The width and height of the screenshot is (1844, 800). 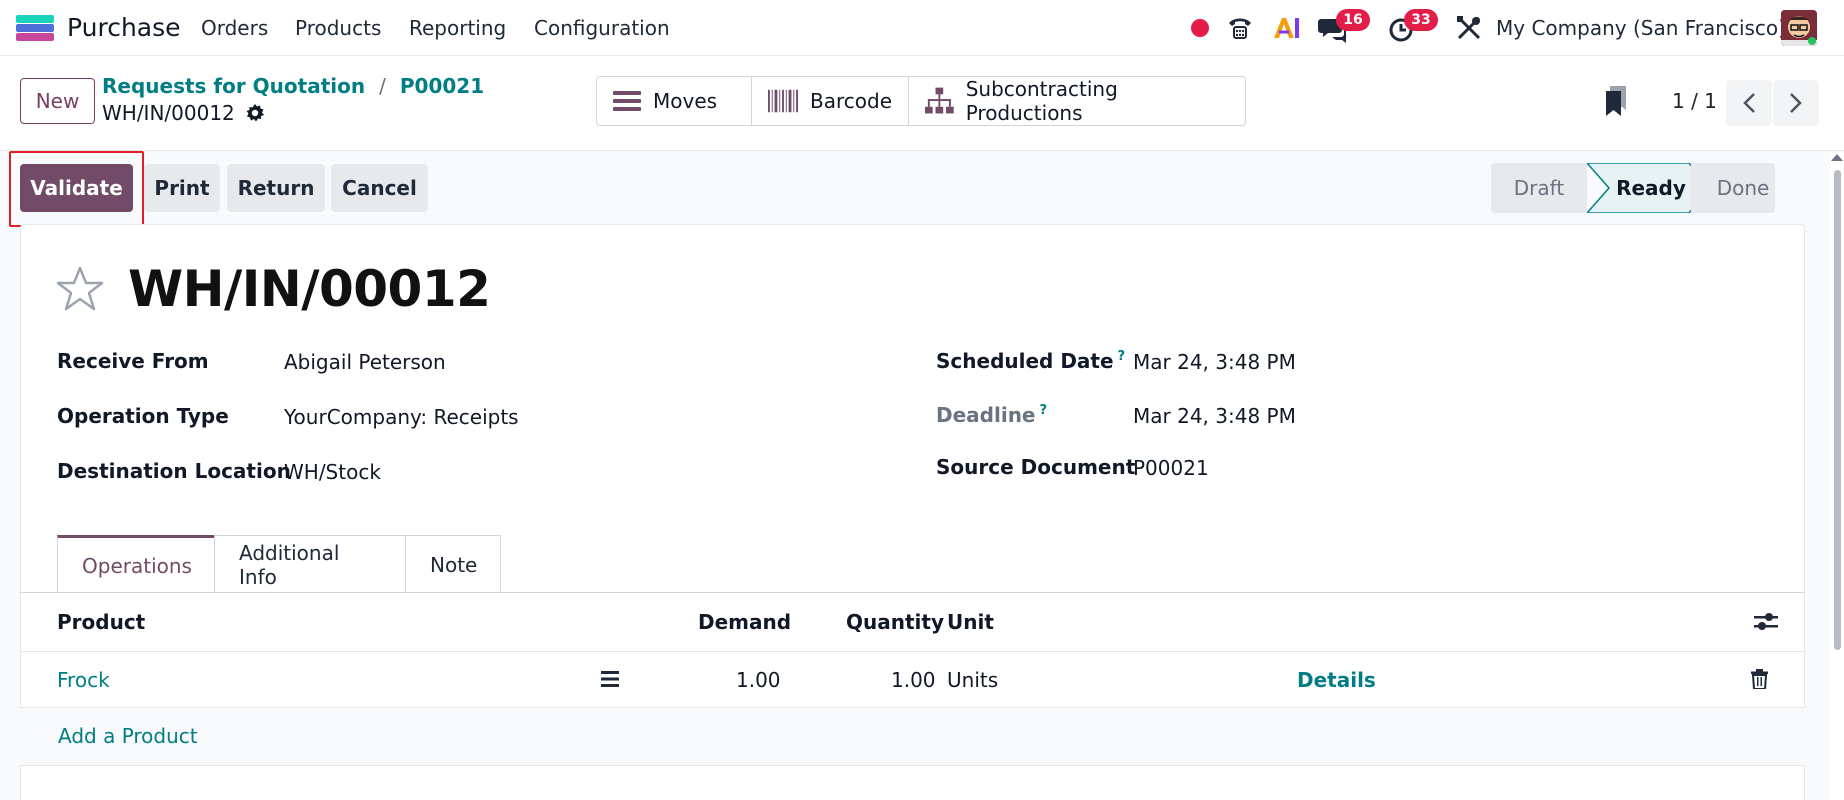 What do you see at coordinates (1171, 468) in the screenshot?
I see `source-document-field: P00021` at bounding box center [1171, 468].